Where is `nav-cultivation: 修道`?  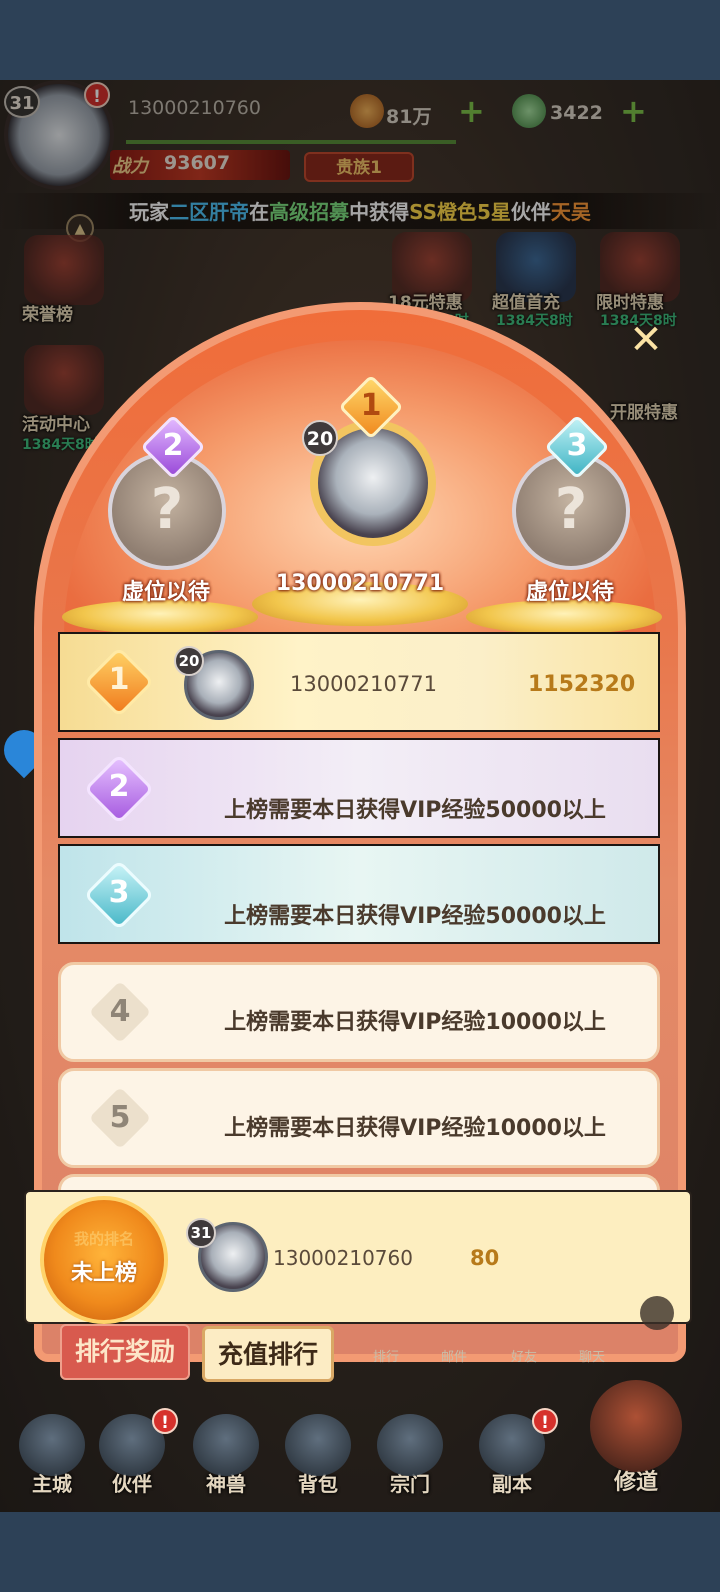
nav-cultivation: 修道 is located at coordinates (636, 1438).